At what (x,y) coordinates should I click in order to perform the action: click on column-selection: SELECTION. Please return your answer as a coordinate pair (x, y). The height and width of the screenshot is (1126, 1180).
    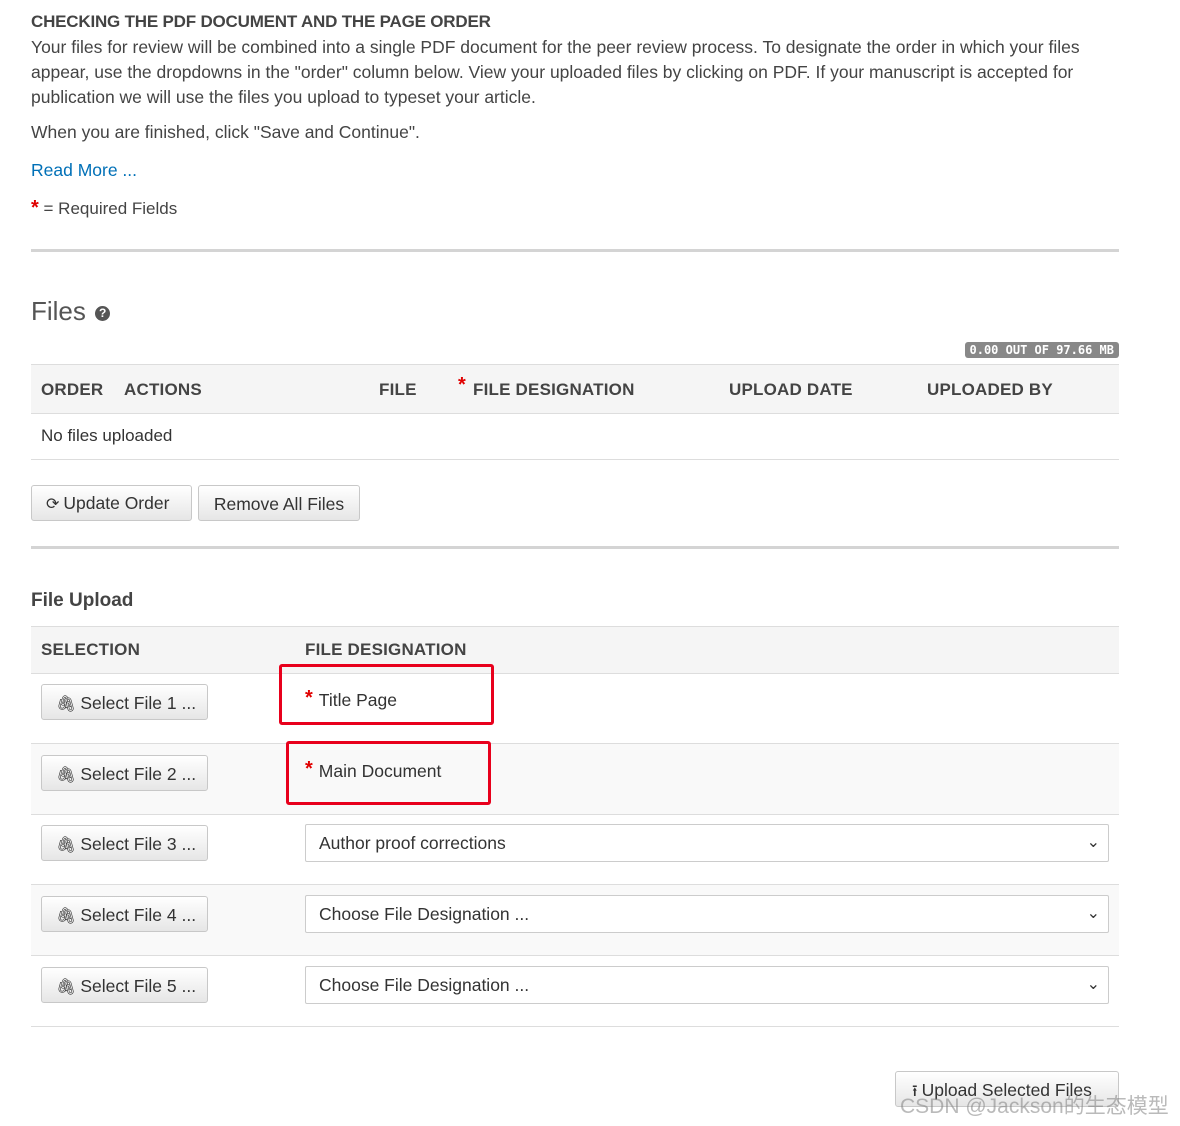
    Looking at the image, I should click on (91, 649).